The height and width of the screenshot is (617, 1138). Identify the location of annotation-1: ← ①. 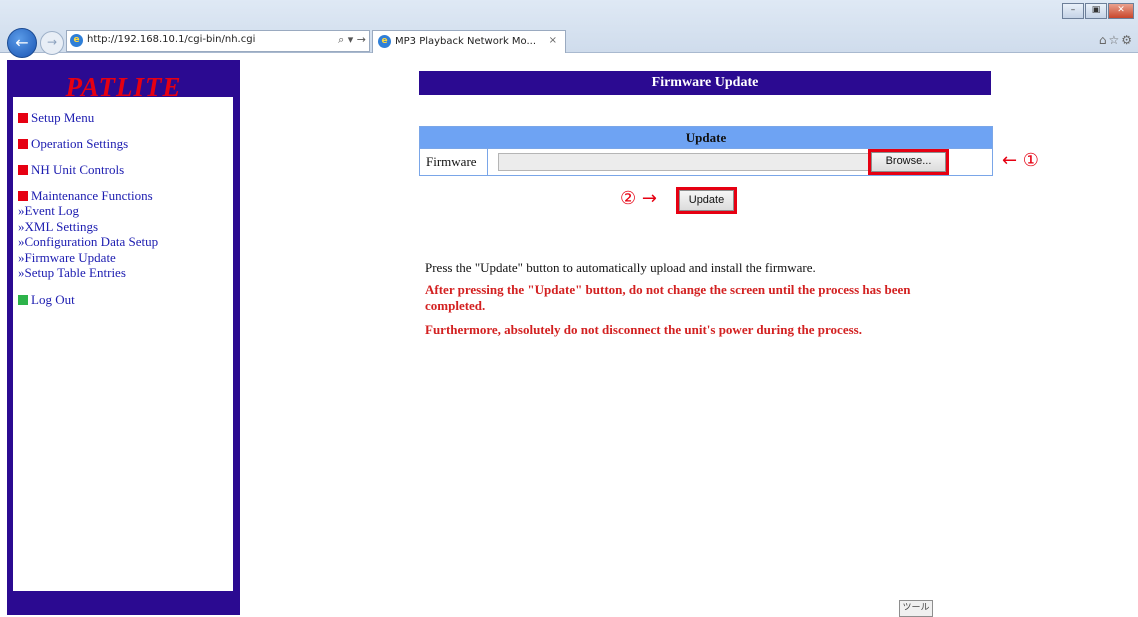
(1020, 160).